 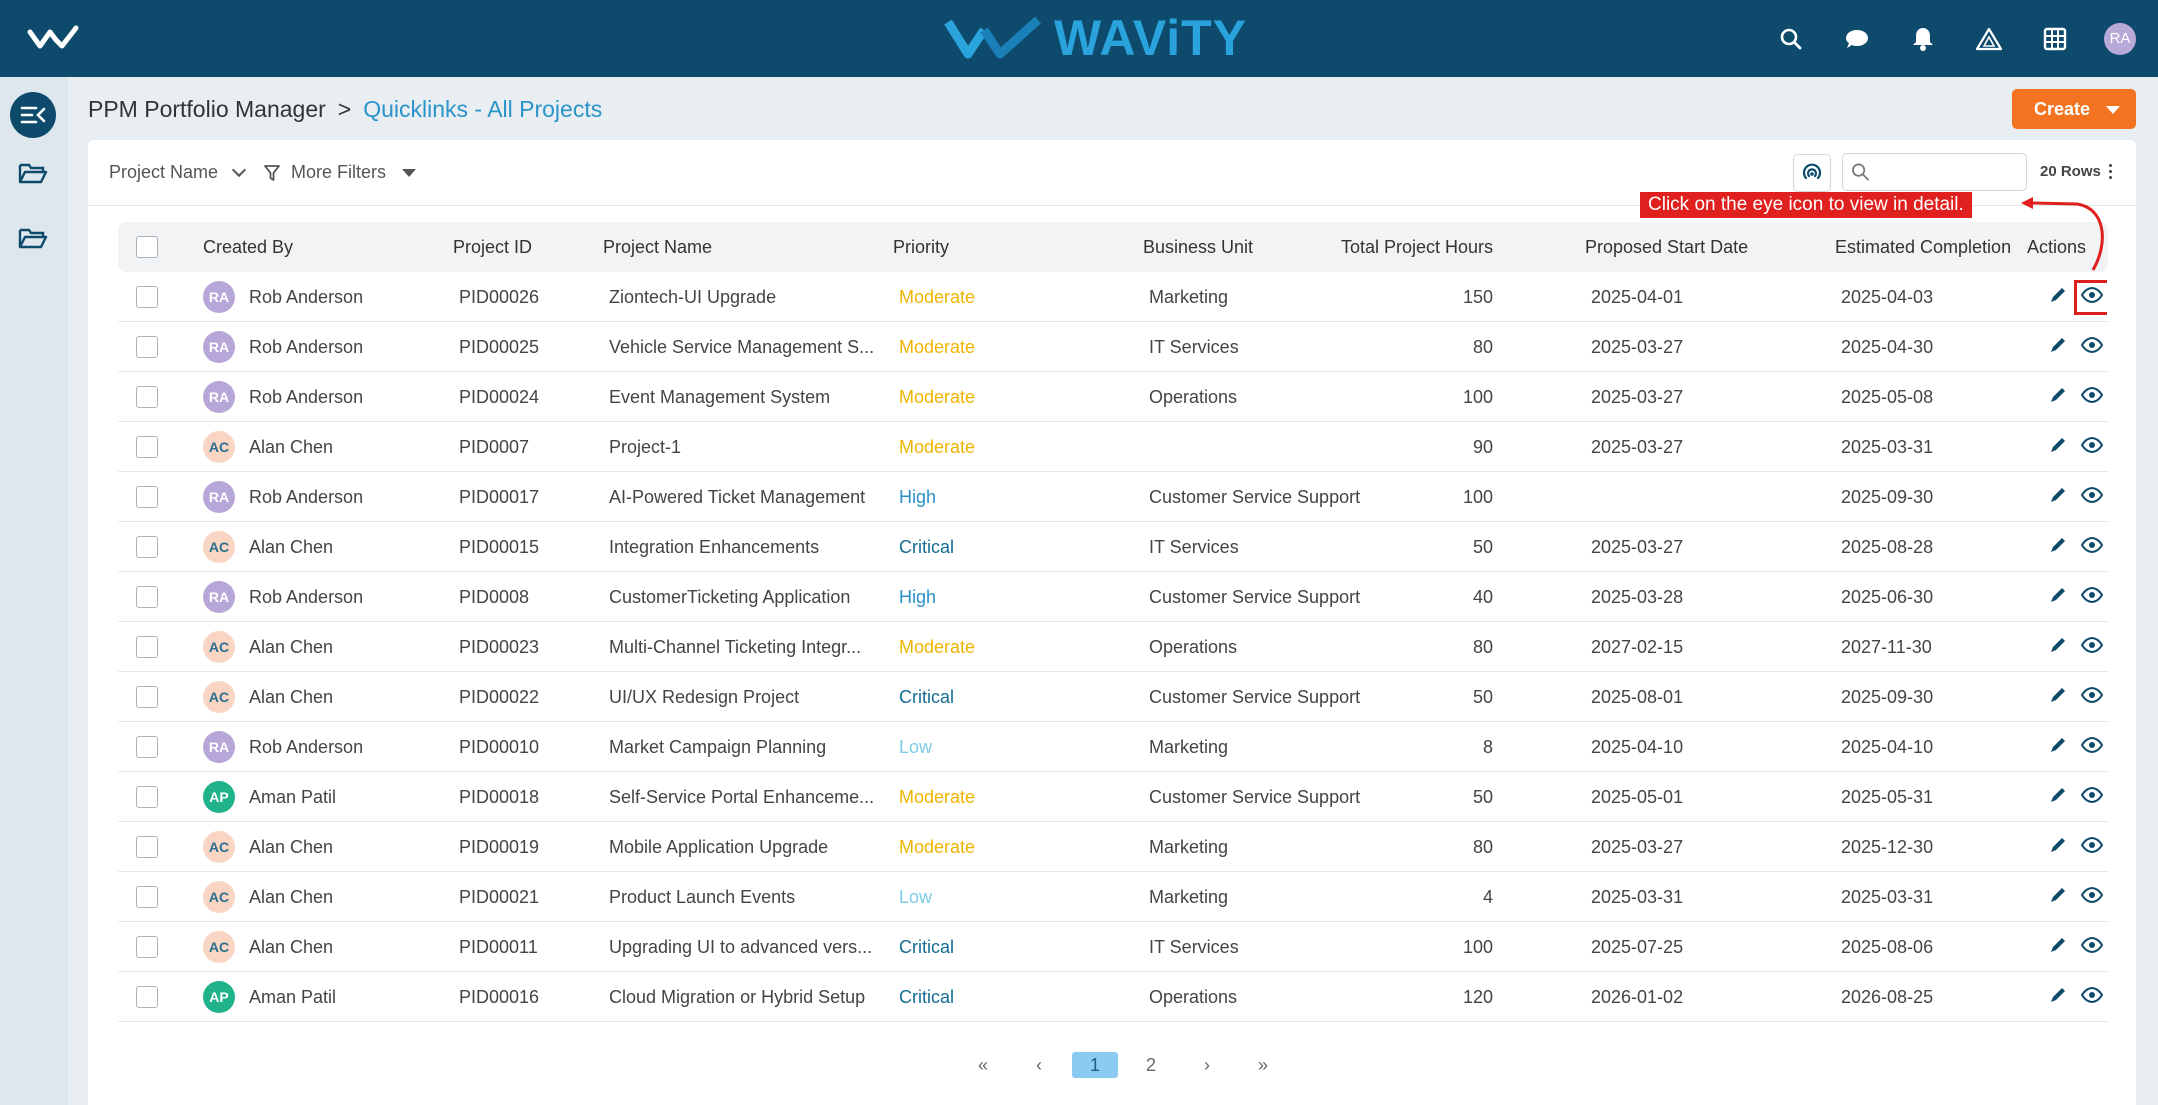 What do you see at coordinates (2110, 171) in the screenshot?
I see `more-vertical-icon` at bounding box center [2110, 171].